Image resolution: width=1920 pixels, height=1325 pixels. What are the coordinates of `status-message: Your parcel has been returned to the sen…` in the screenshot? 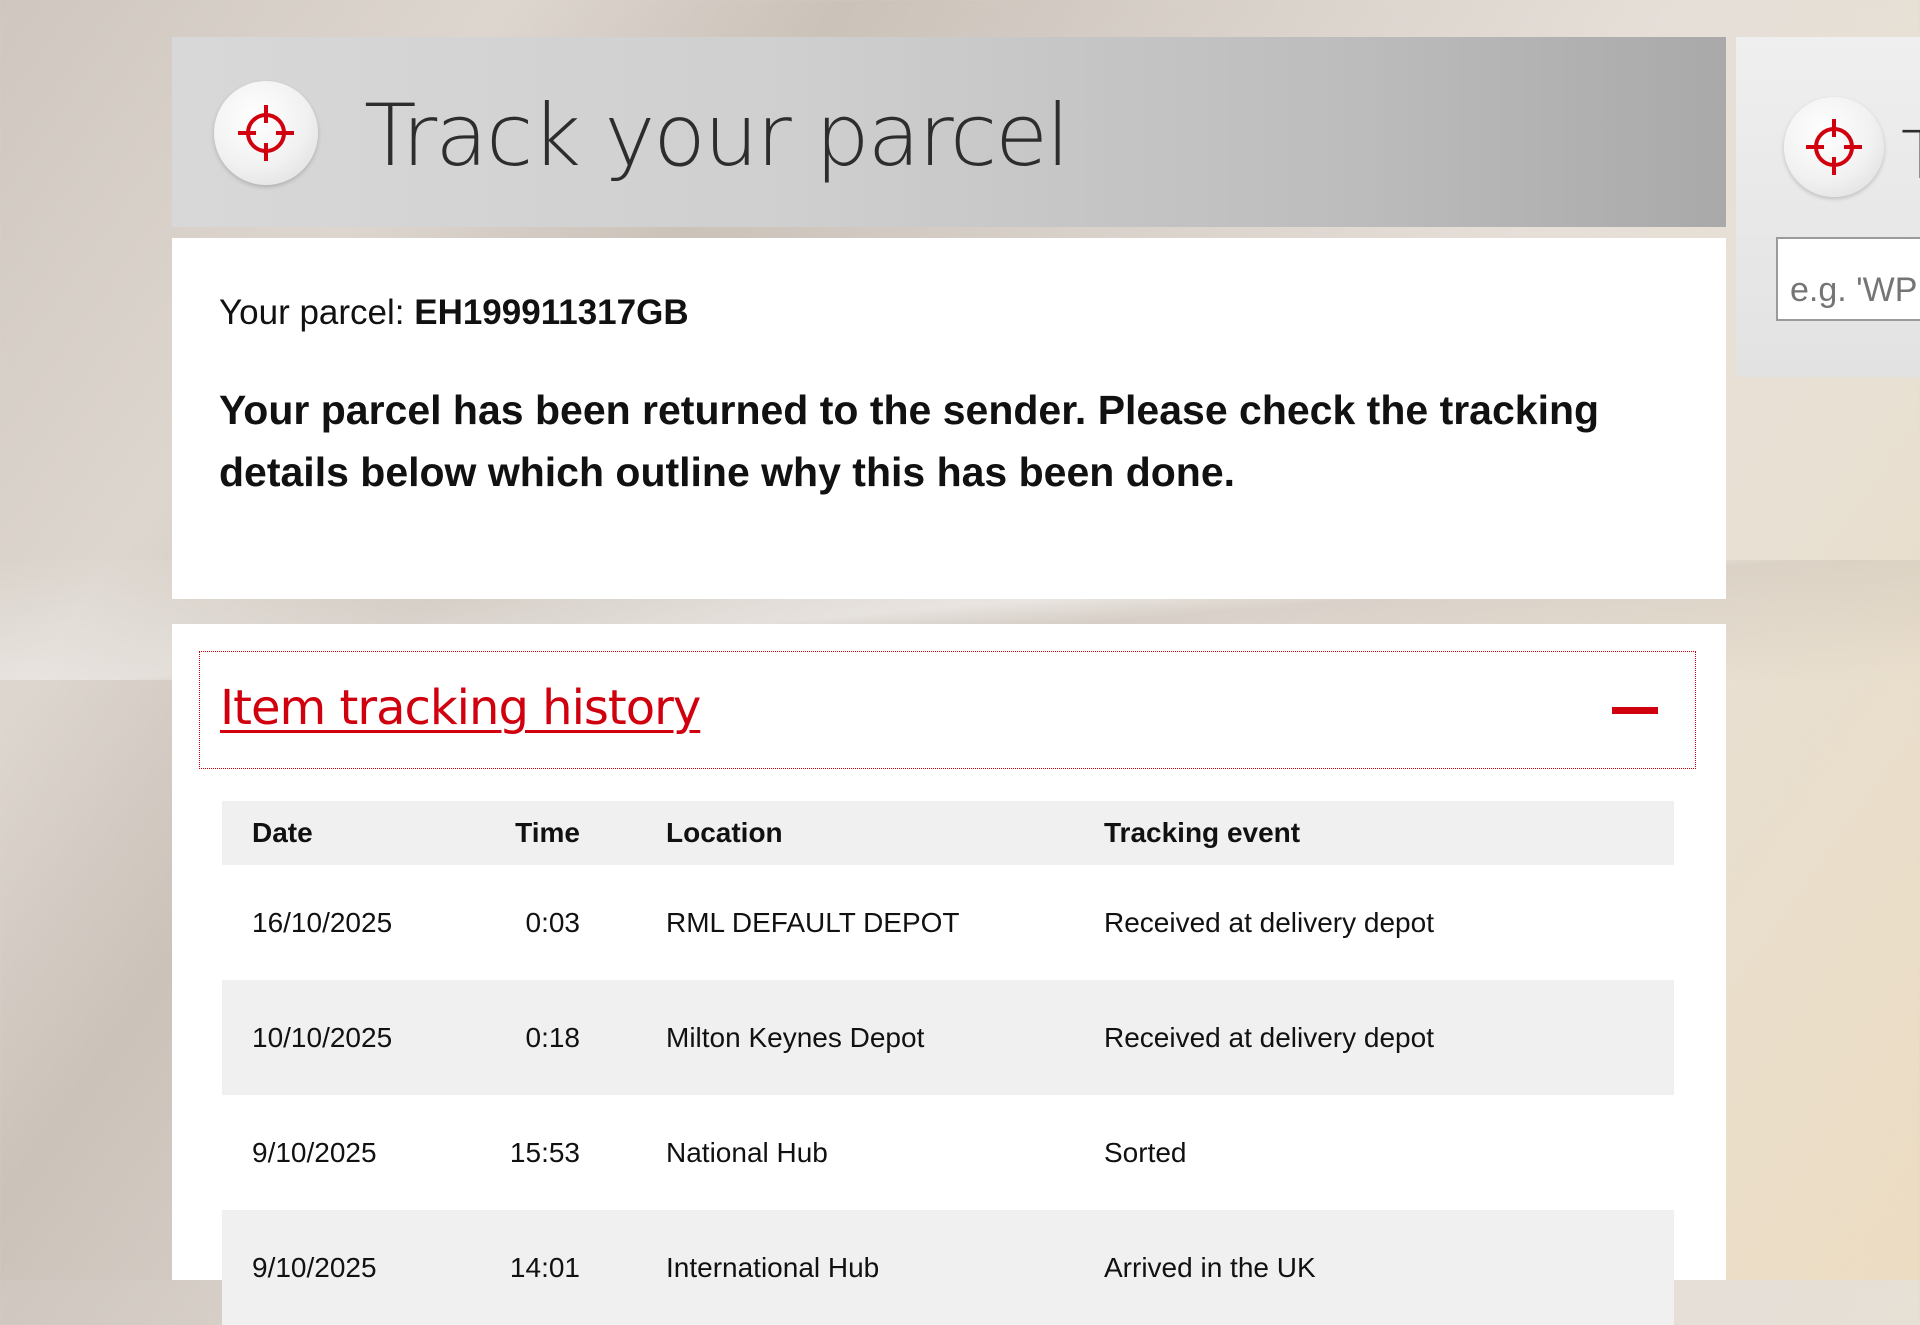 It's located at (909, 441).